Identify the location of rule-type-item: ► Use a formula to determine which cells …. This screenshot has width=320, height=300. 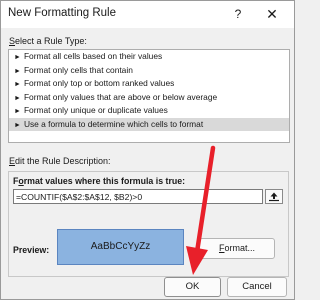
(149, 124).